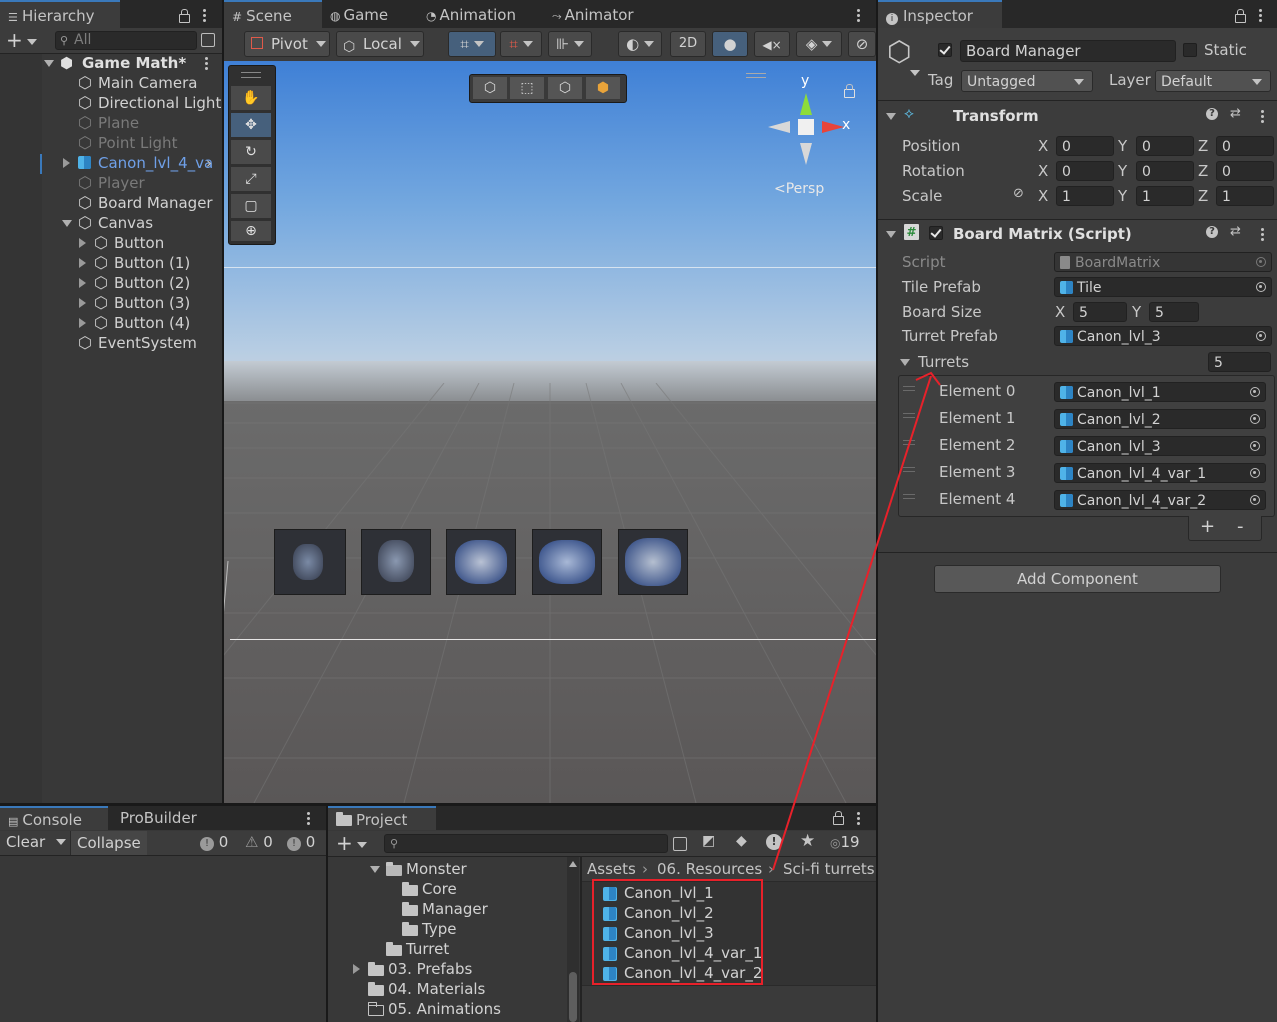 Image resolution: width=1277 pixels, height=1022 pixels. What do you see at coordinates (856, 621) in the screenshot?
I see `annotation-arrow` at bounding box center [856, 621].